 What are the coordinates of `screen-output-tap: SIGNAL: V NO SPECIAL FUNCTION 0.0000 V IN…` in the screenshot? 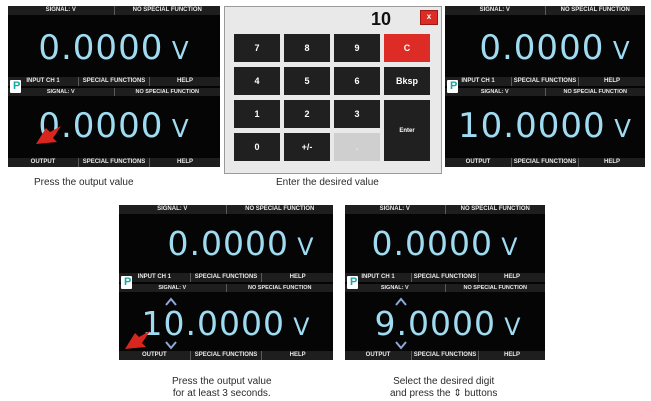 It's located at (114, 86).